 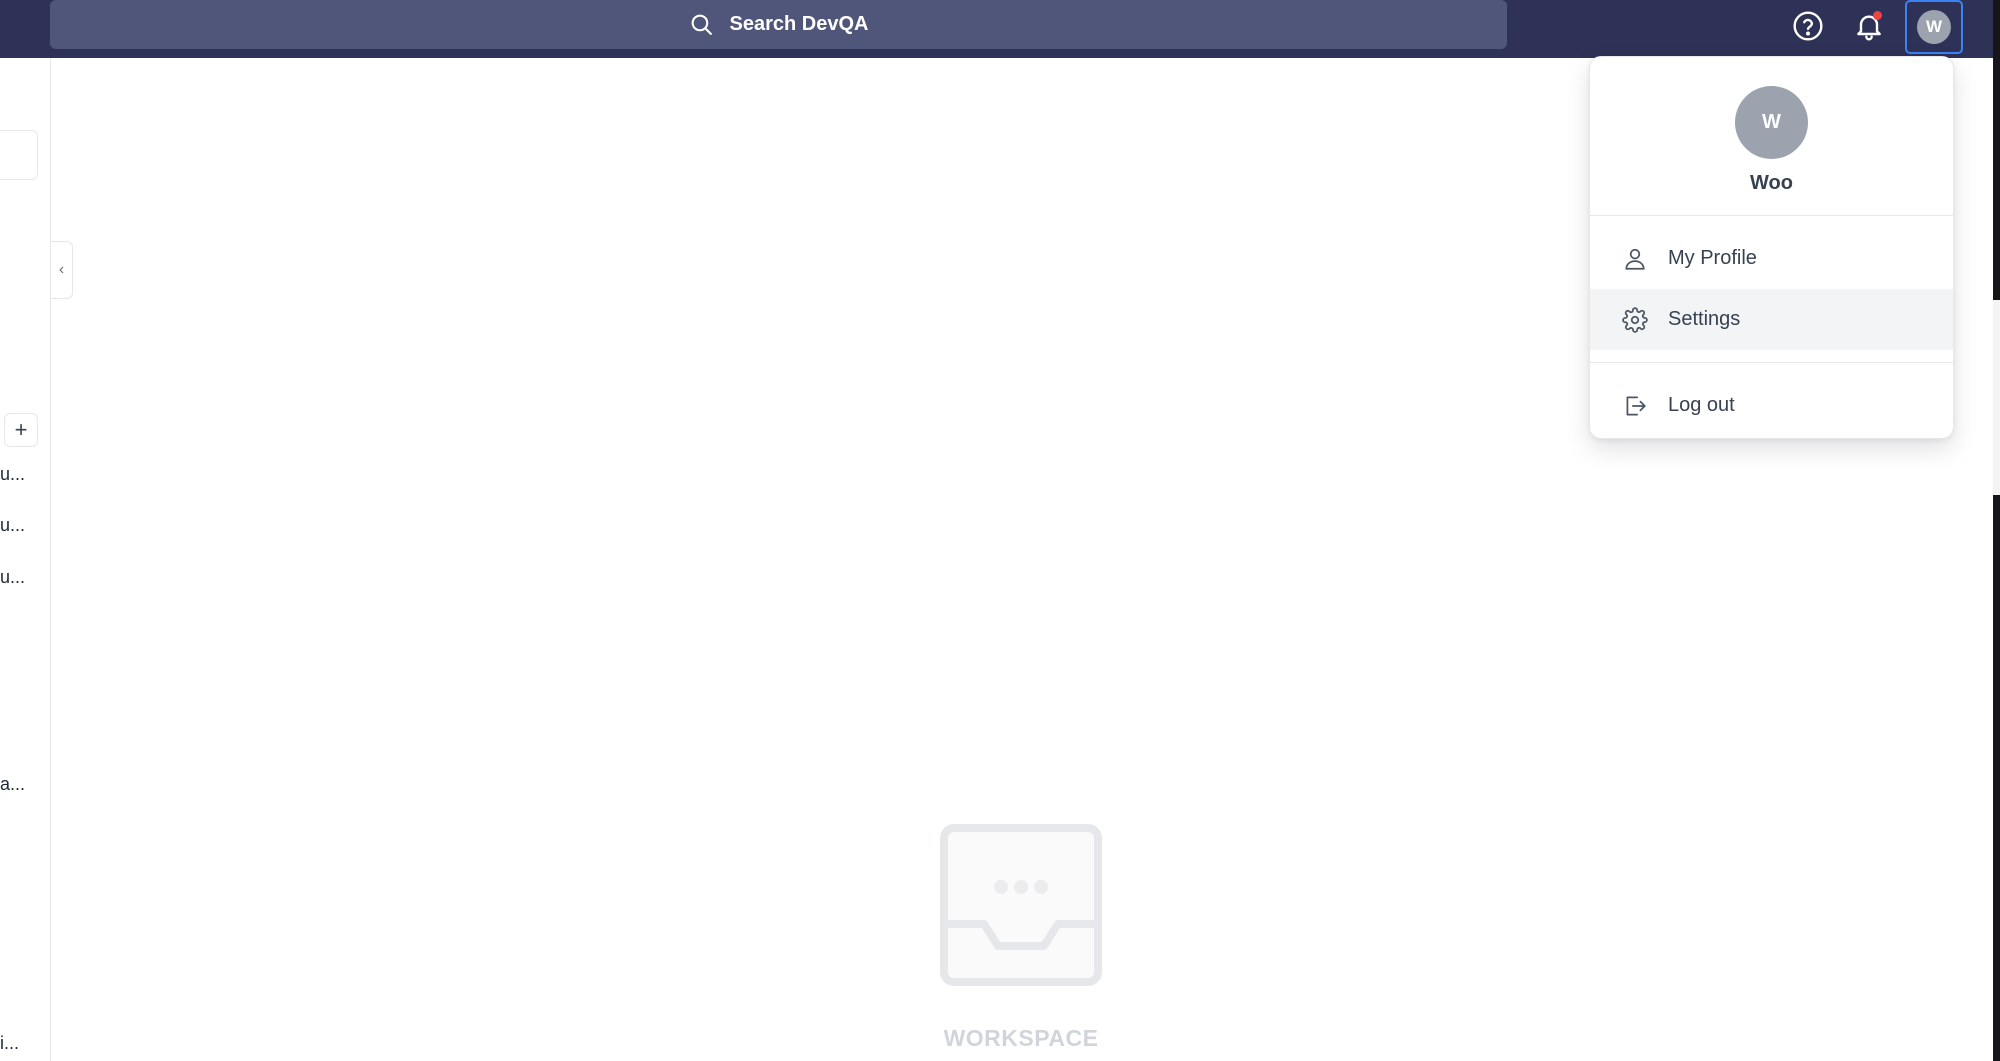 I want to click on help-button, so click(x=1808, y=26).